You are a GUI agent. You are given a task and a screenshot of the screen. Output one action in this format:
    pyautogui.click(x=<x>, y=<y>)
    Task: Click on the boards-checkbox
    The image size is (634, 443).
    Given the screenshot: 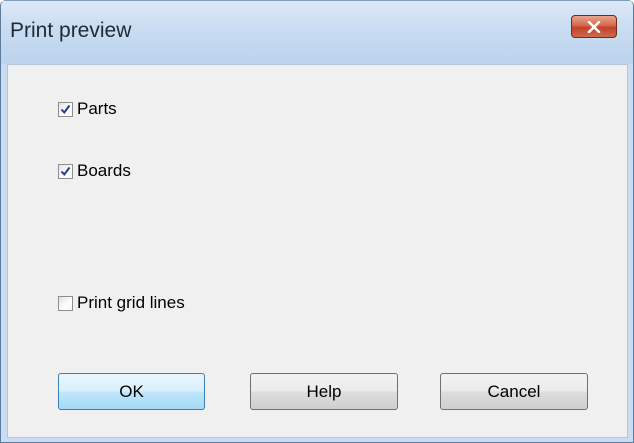 What is the action you would take?
    pyautogui.click(x=65, y=171)
    